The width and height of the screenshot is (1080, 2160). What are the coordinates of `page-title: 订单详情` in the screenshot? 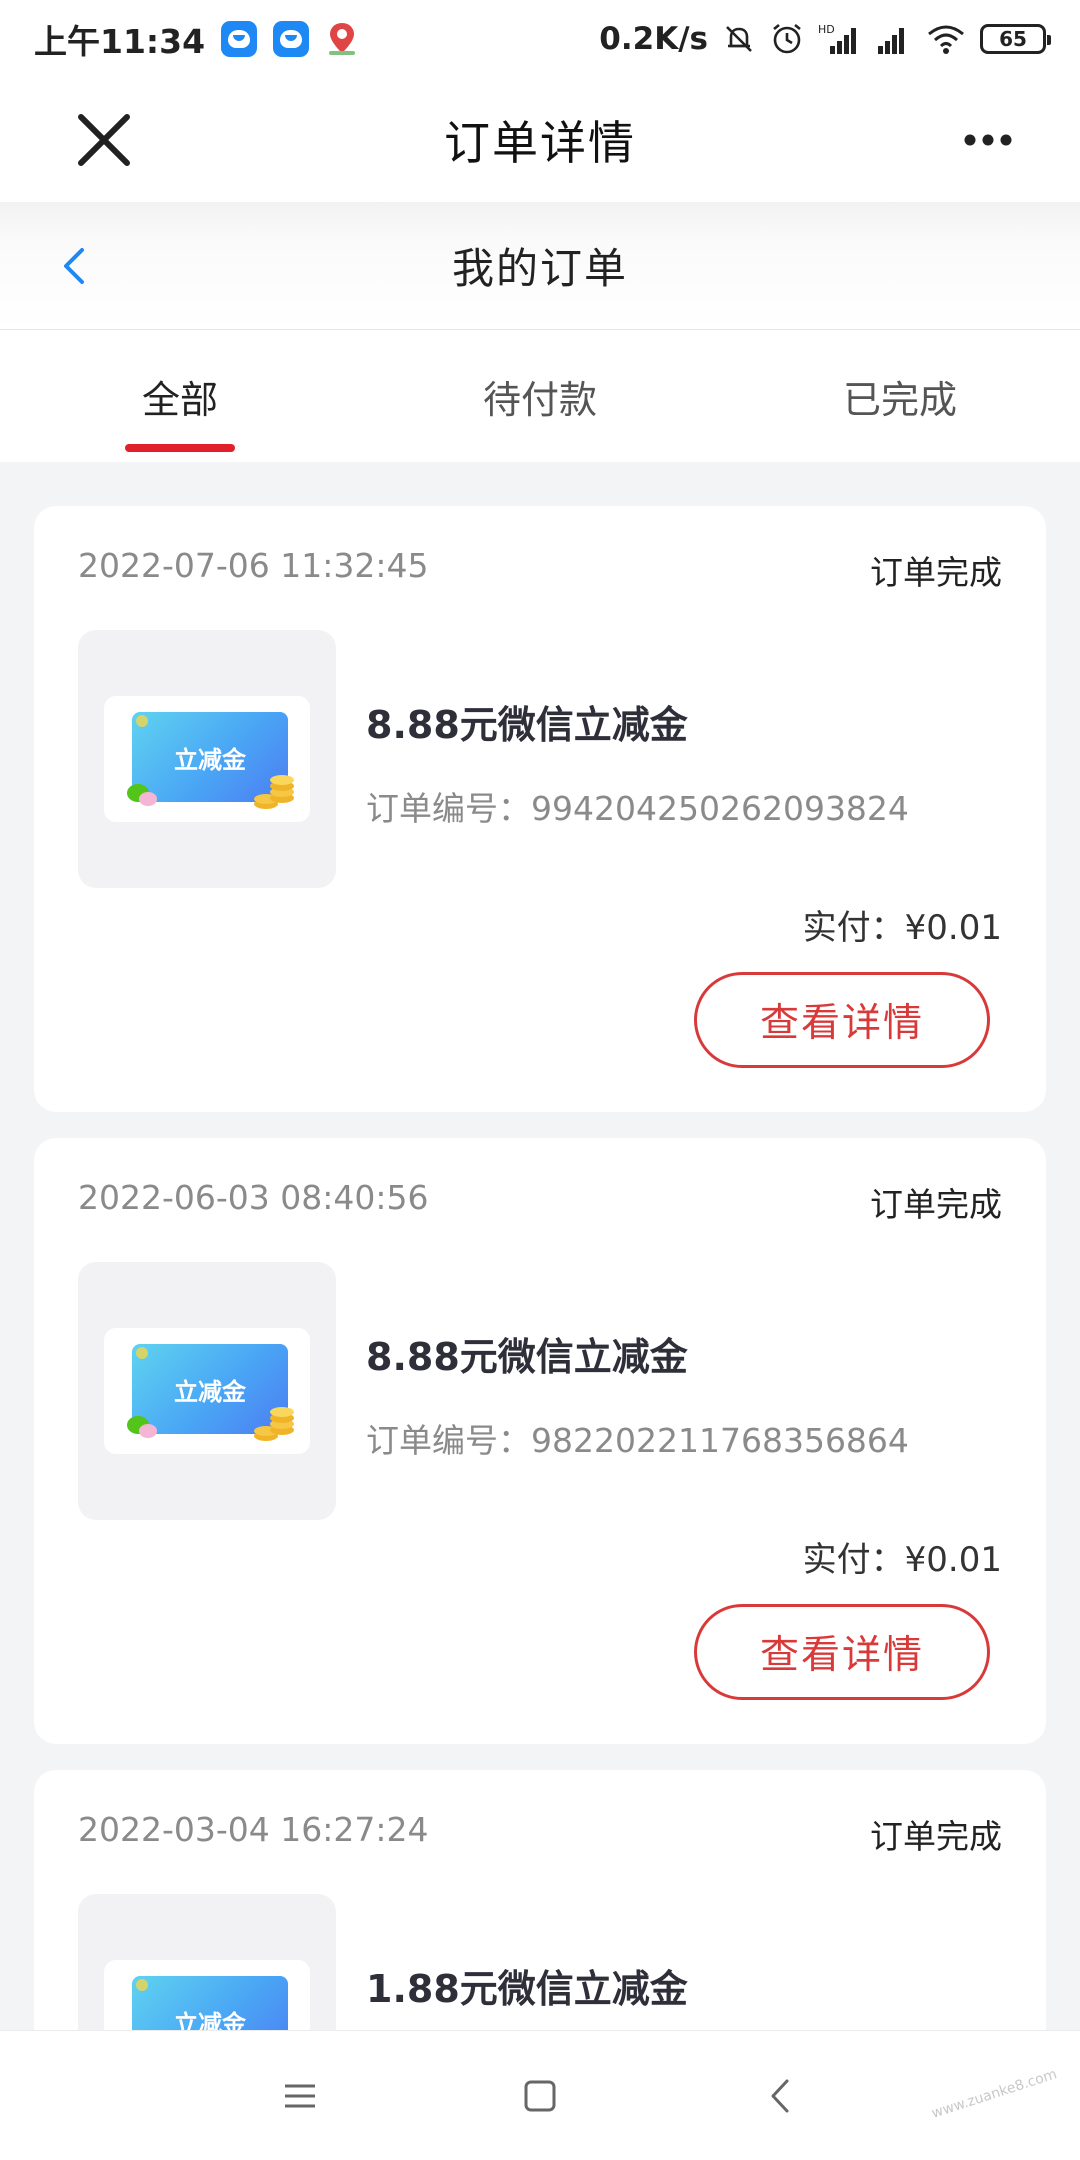 It's located at (540, 143).